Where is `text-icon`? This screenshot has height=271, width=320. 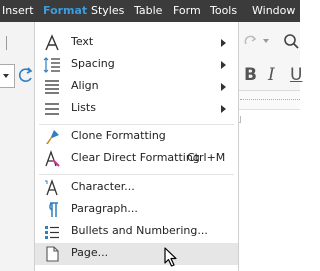
text-icon is located at coordinates (52, 42).